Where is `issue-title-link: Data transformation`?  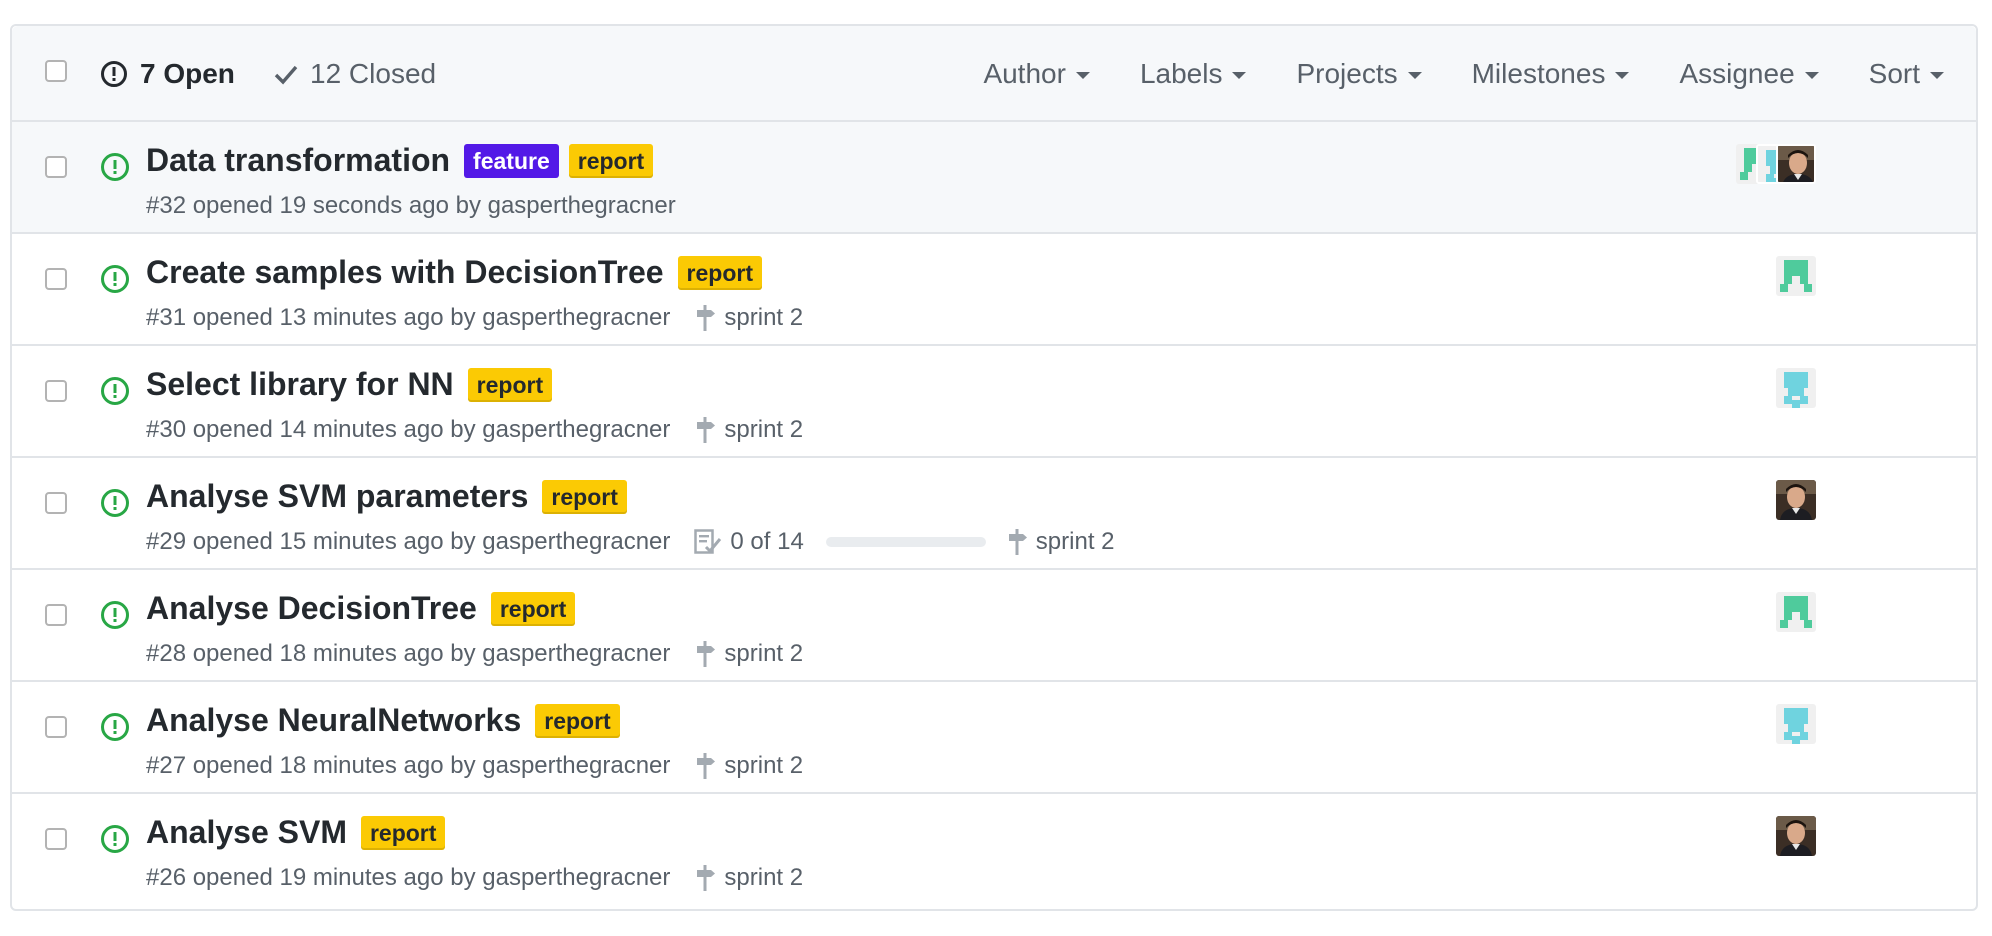 issue-title-link: Data transformation is located at coordinates (298, 160).